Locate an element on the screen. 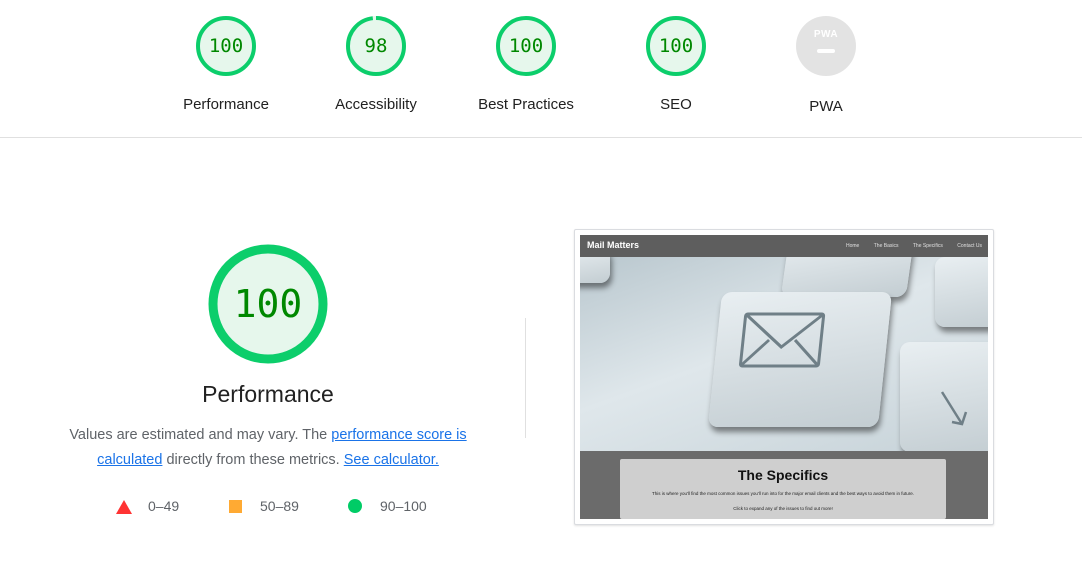 The image size is (1082, 578). site-title: Mail Matters is located at coordinates (613, 245).